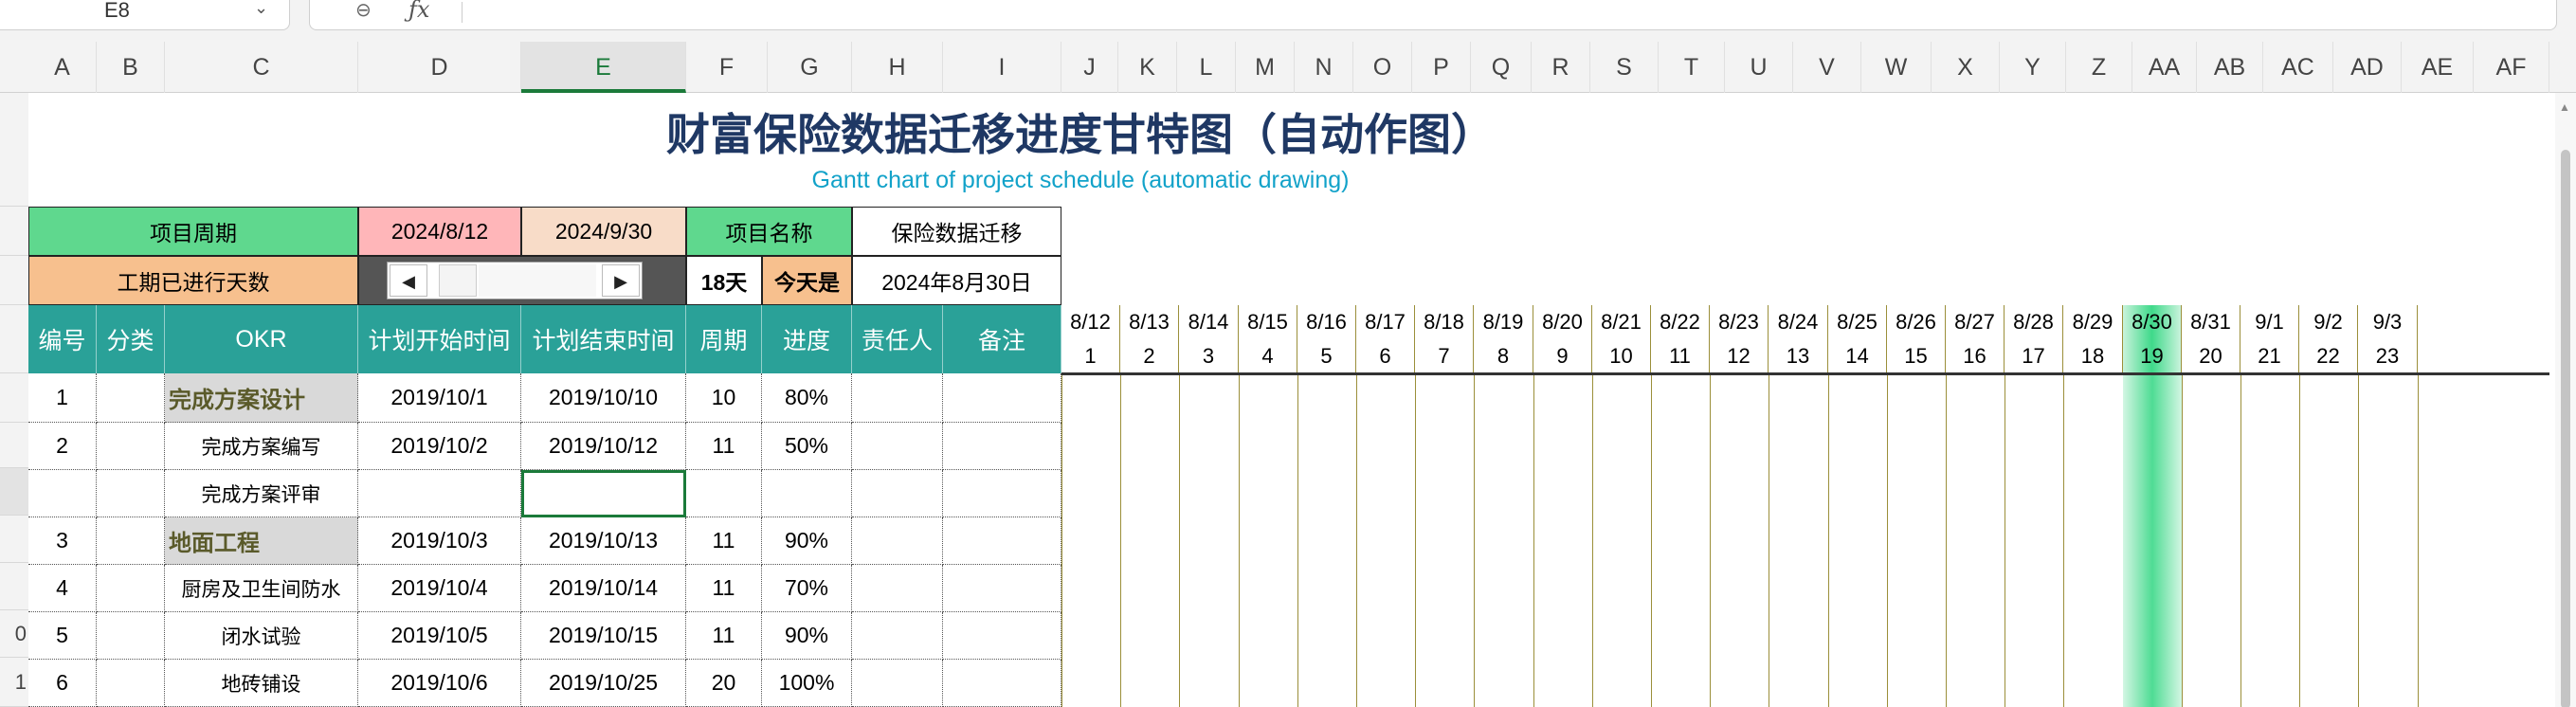 The height and width of the screenshot is (707, 2576). What do you see at coordinates (1827, 67) in the screenshot?
I see `column-header-v: V` at bounding box center [1827, 67].